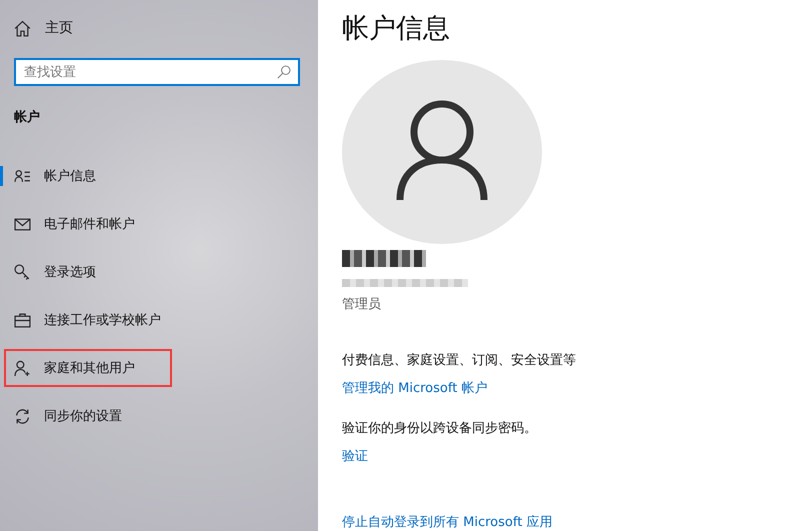 The width and height of the screenshot is (800, 531). I want to click on mail-icon, so click(22, 224).